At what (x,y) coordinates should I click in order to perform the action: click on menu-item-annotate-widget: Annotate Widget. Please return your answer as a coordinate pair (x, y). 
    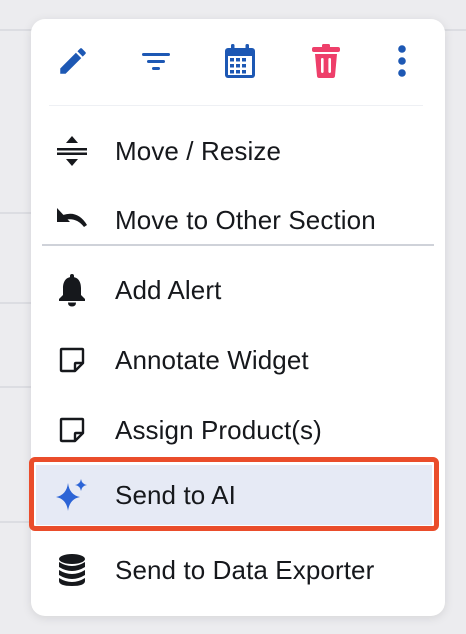
    Looking at the image, I should click on (238, 360).